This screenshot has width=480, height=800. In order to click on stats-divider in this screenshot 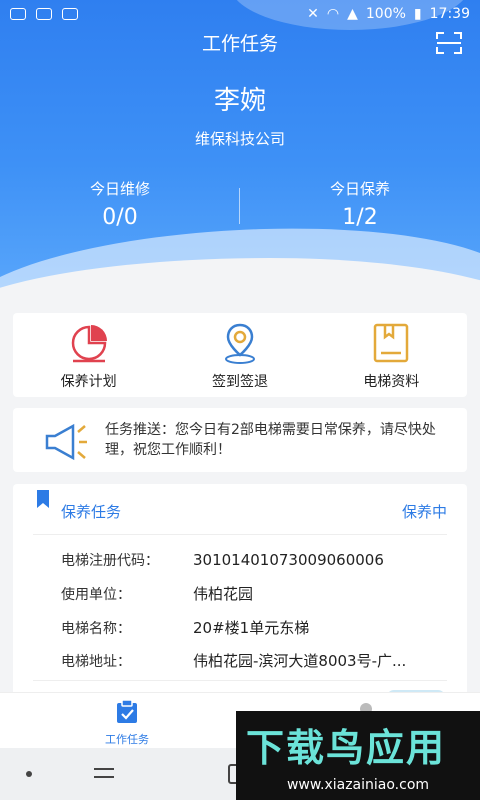, I will do `click(239, 206)`.